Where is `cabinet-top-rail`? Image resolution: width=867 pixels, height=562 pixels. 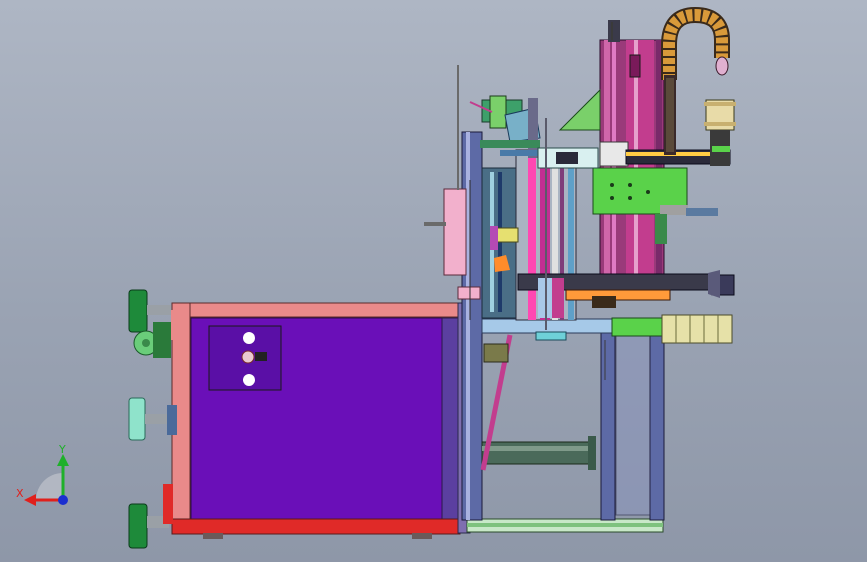 cabinet-top-rail is located at coordinates (316, 310).